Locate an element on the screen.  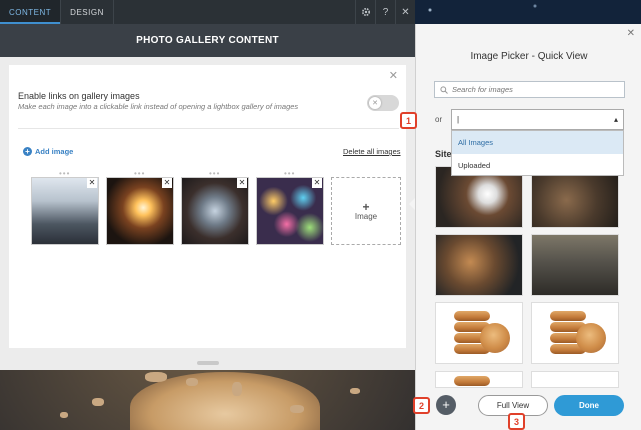
or-label: or is located at coordinates (439, 119).